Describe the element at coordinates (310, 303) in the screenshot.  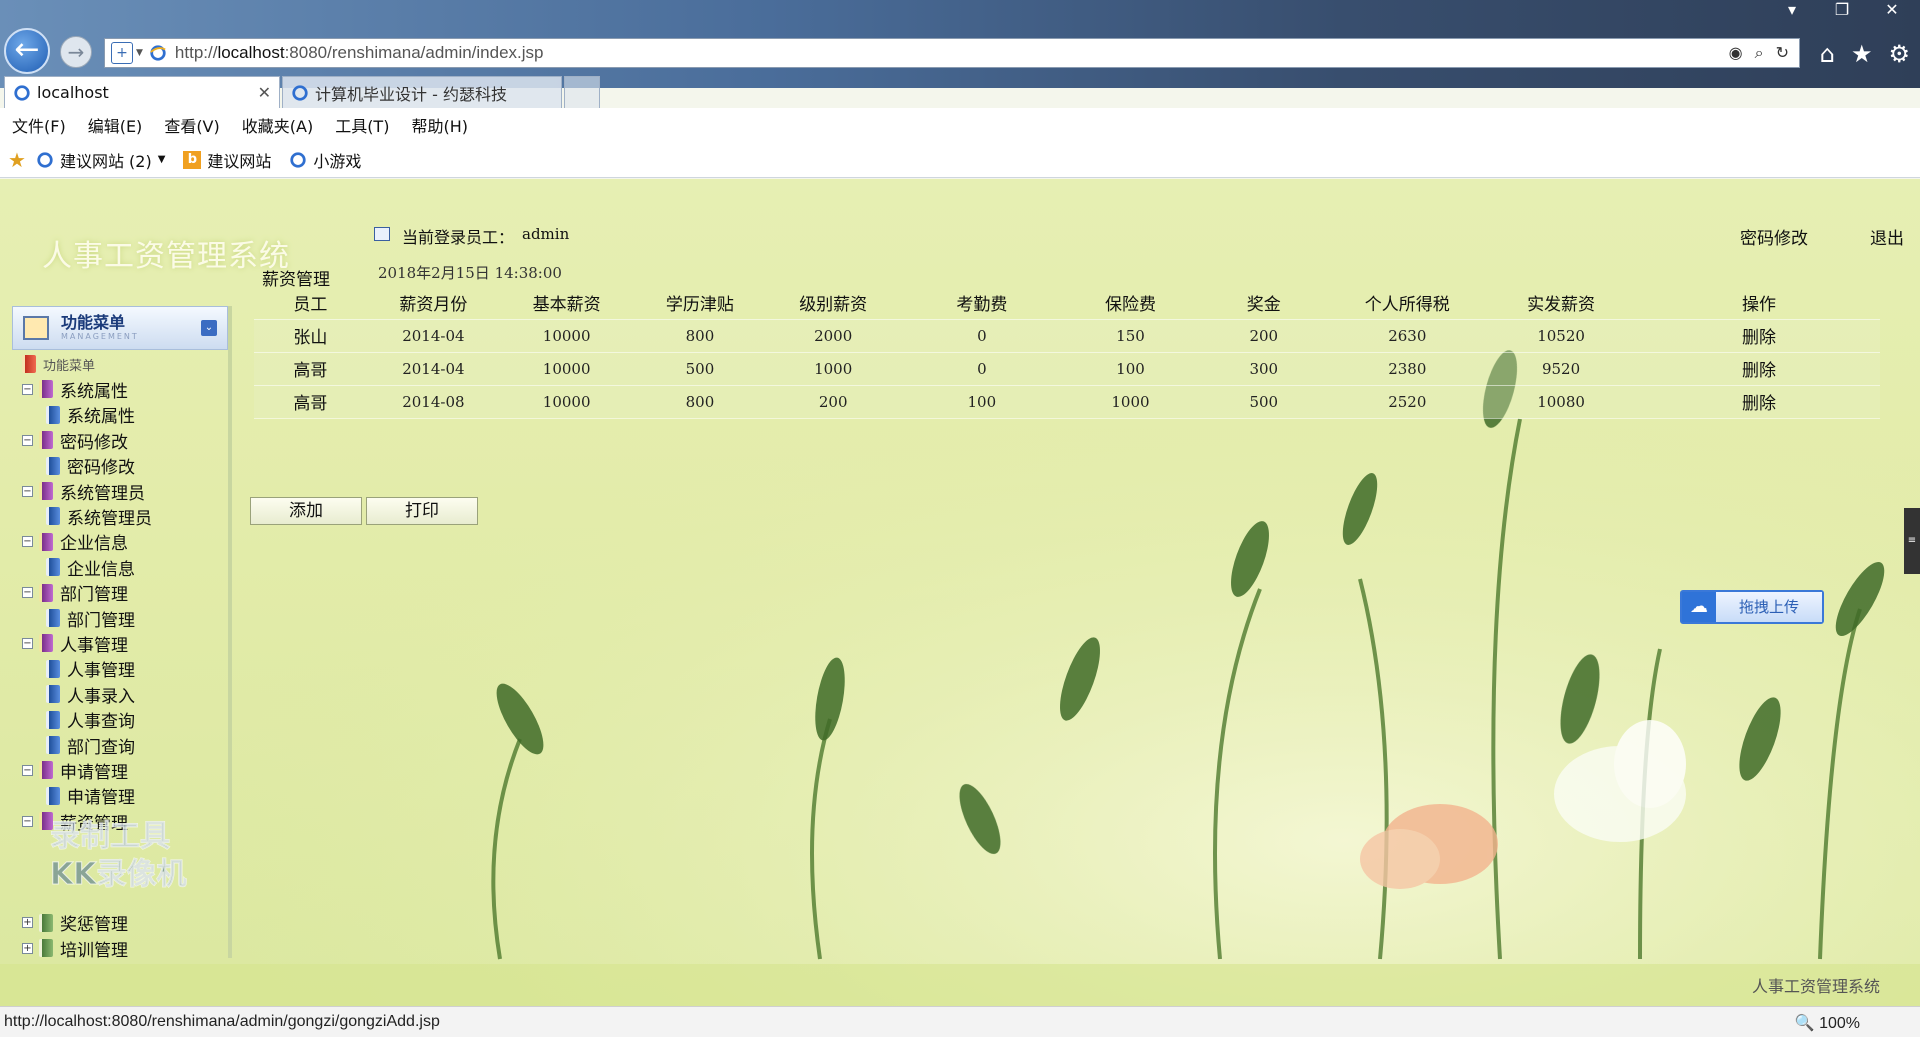
I see `column-header: 员工` at that location.